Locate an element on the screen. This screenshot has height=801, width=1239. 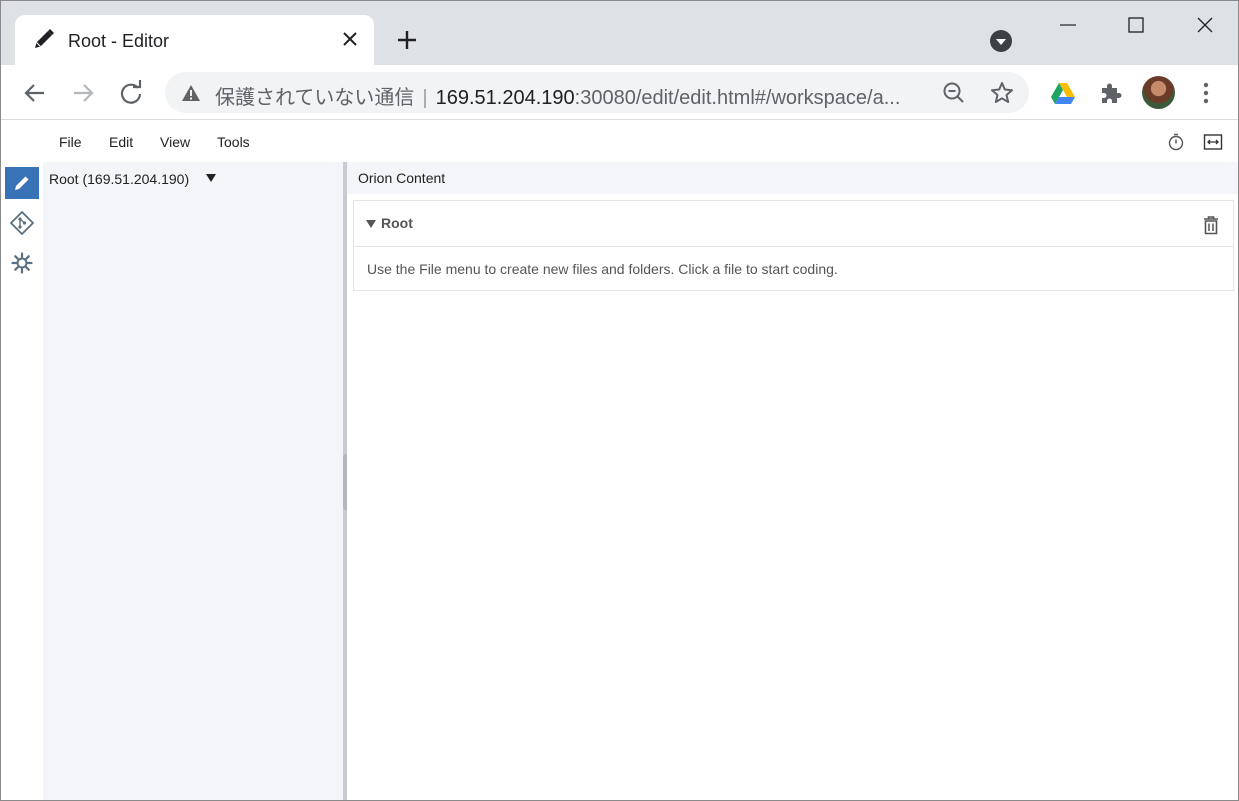
rail-git-button is located at coordinates (22, 223).